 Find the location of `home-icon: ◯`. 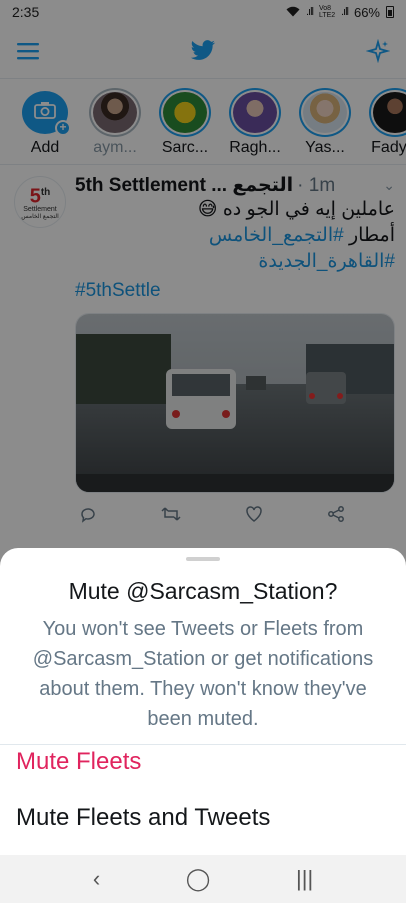

home-icon: ◯ is located at coordinates (198, 879).